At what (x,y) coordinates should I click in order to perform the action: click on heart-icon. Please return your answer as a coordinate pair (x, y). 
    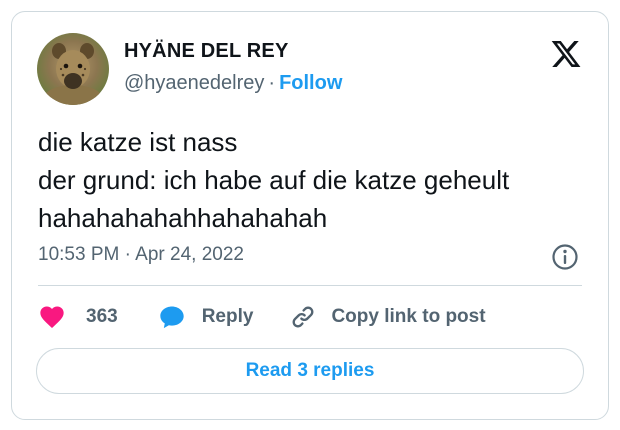
    Looking at the image, I should click on (52, 317).